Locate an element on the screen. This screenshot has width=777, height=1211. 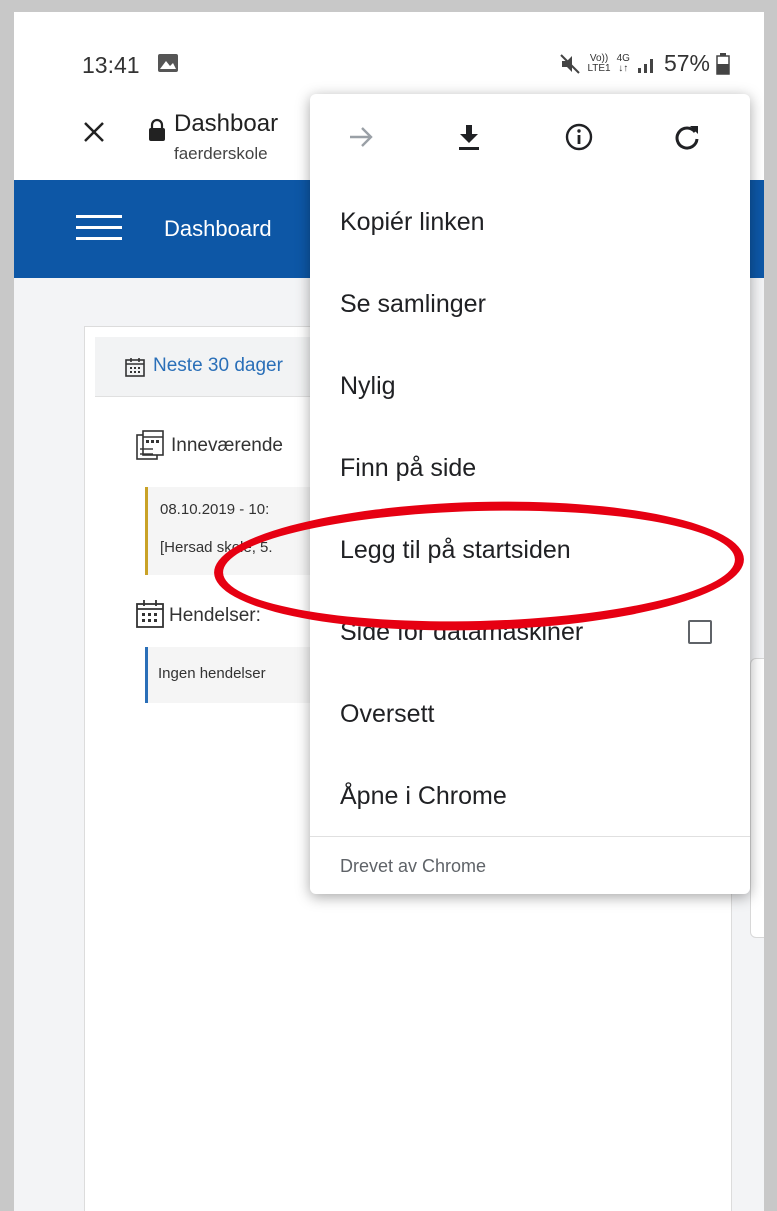
status-indicators: Vo)) LTE1 4G ↓↑ 57% is located at coordinates (644, 63).